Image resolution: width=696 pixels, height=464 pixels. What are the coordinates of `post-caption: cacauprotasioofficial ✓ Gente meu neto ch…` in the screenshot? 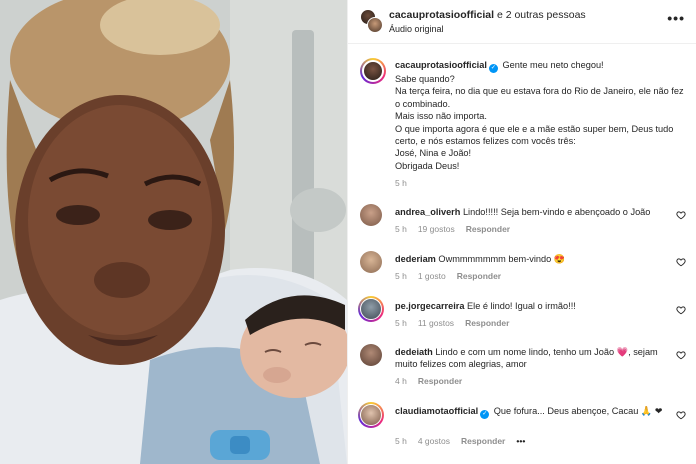 It's located at (542, 115).